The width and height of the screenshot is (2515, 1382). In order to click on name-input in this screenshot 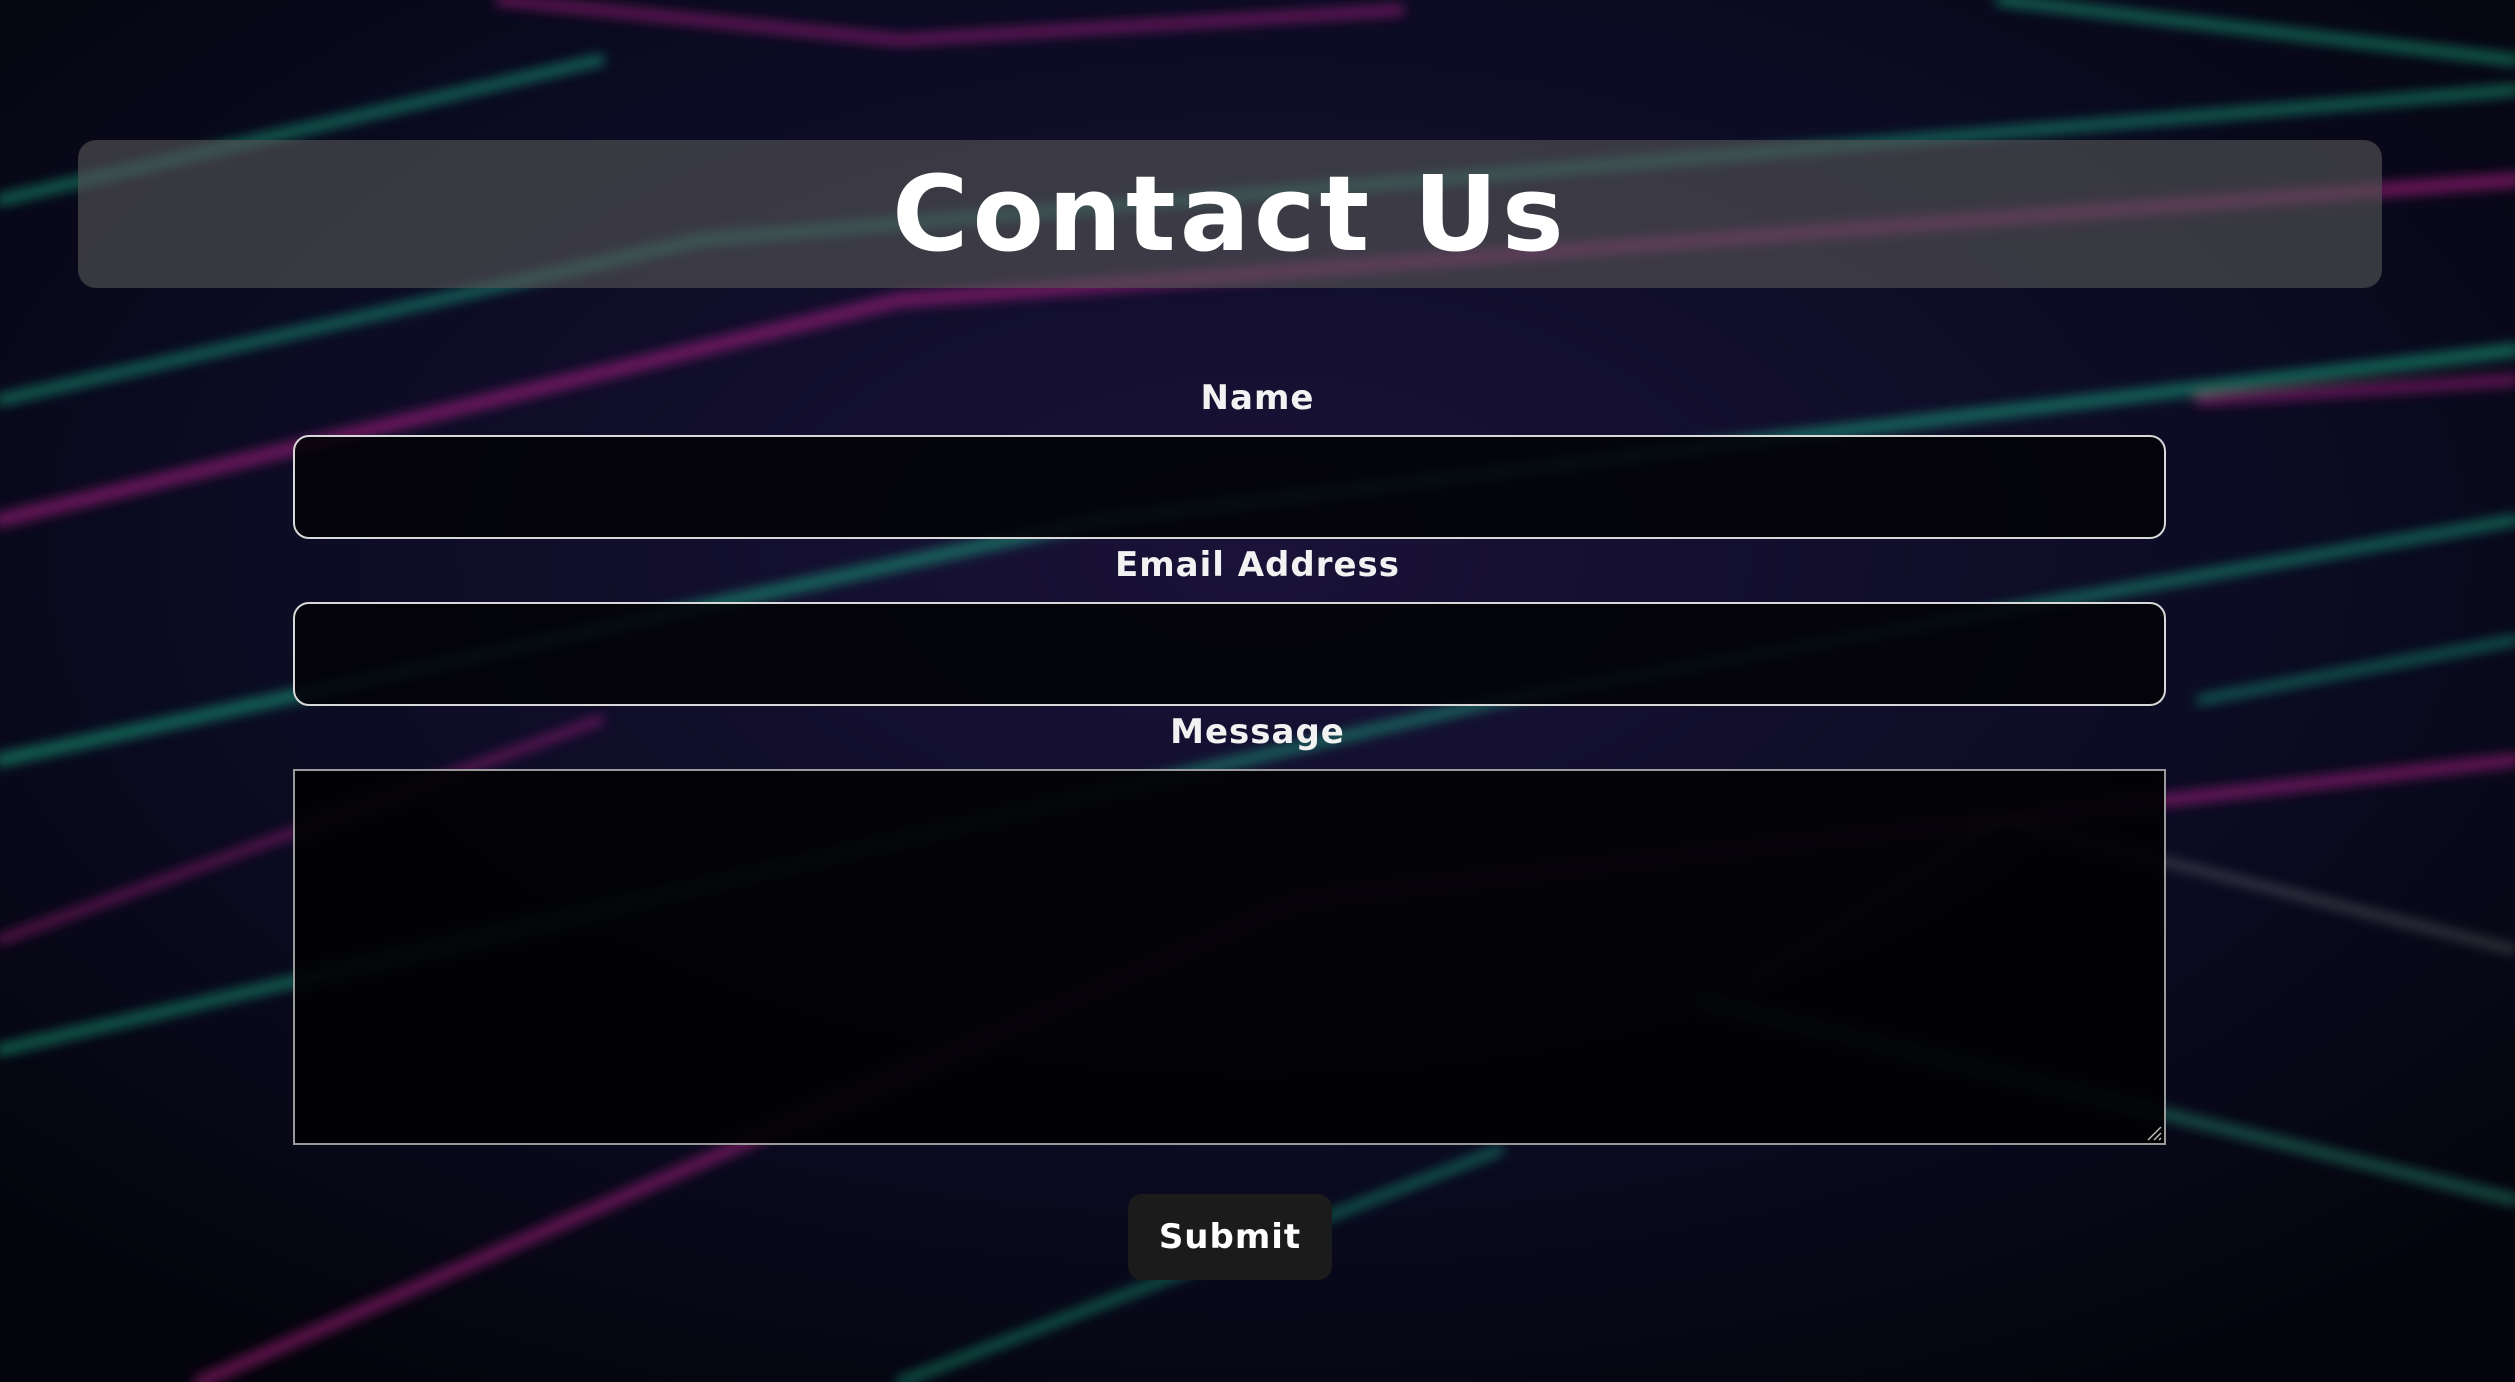, I will do `click(1229, 487)`.